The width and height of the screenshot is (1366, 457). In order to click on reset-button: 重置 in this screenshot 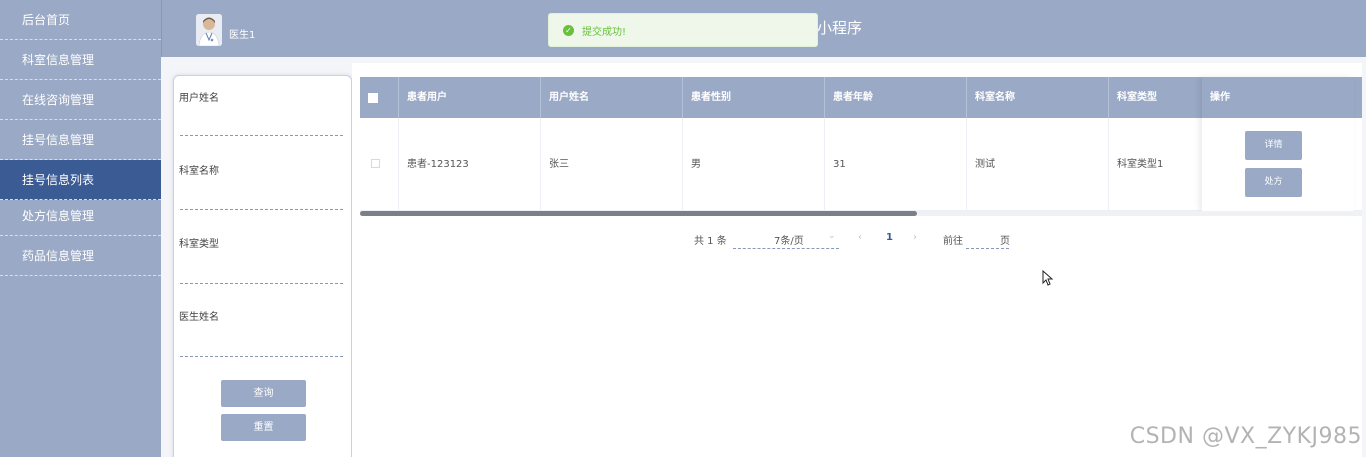, I will do `click(263, 427)`.